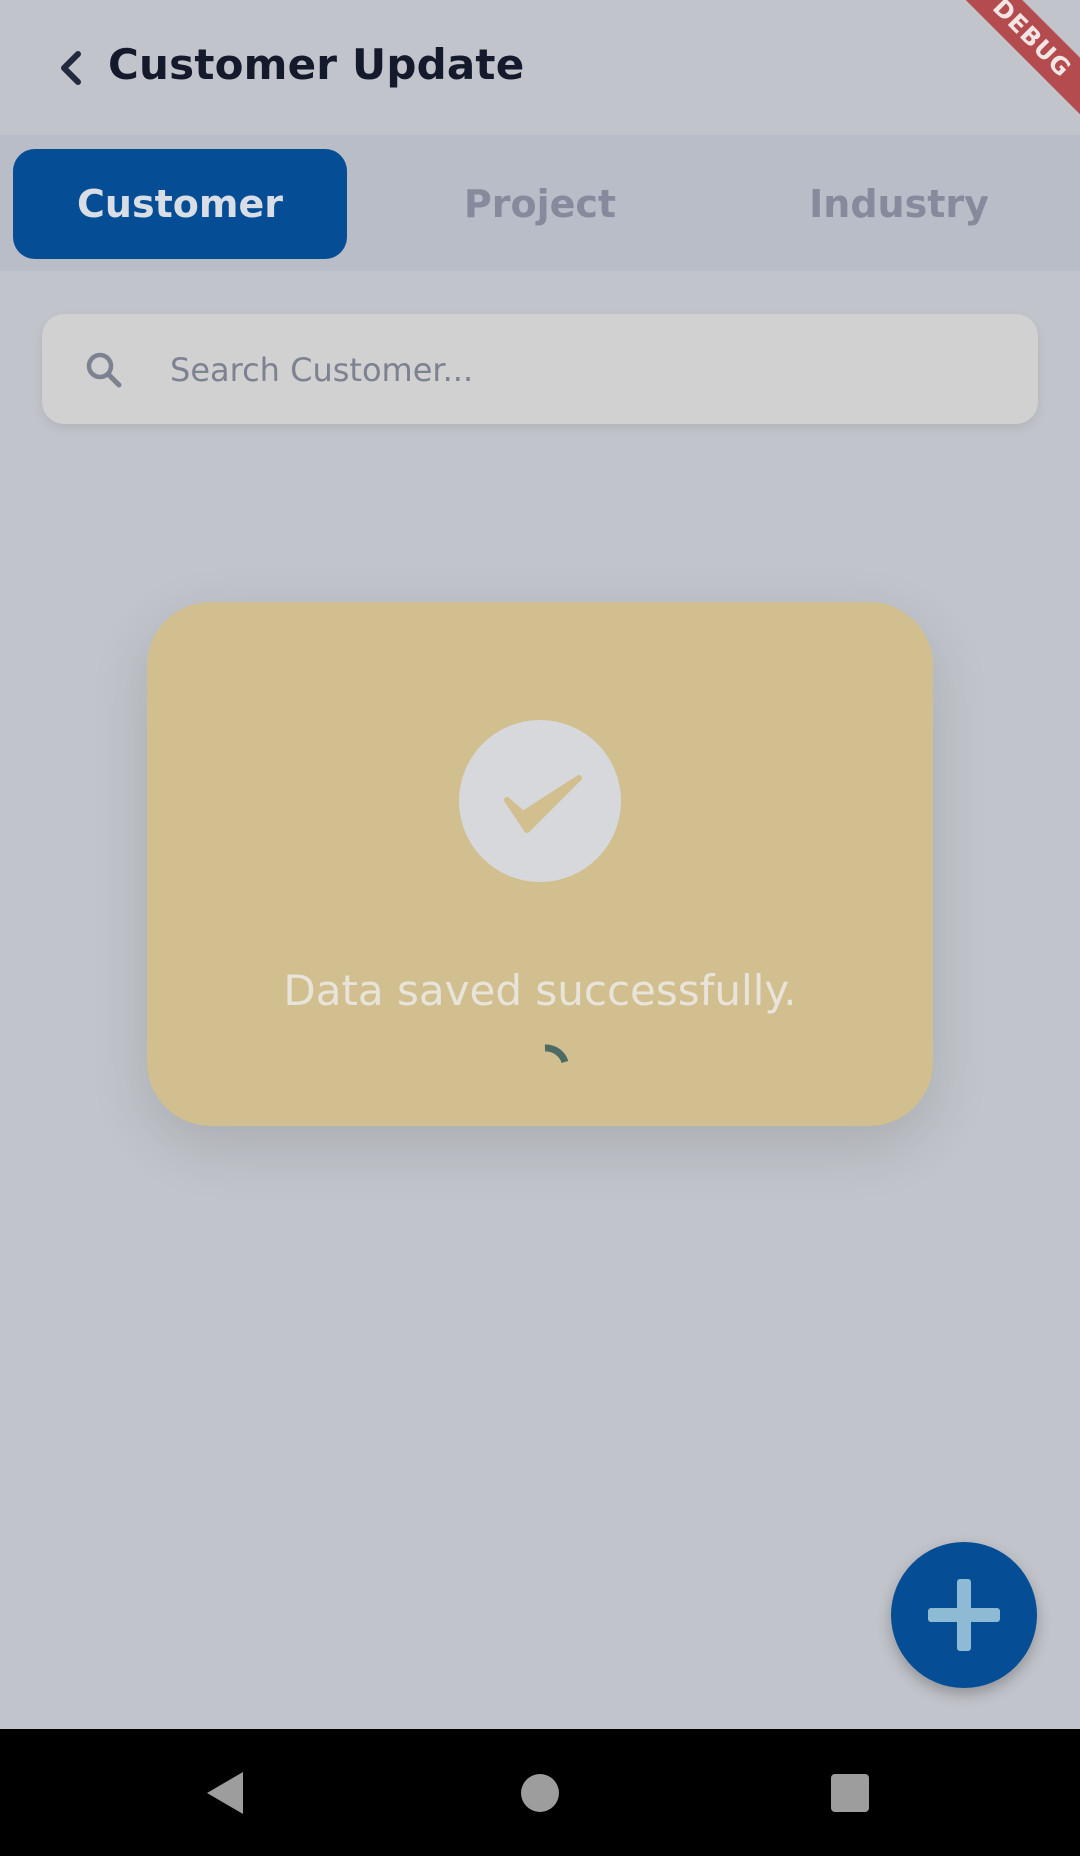  I want to click on nav-home-button, so click(540, 1793).